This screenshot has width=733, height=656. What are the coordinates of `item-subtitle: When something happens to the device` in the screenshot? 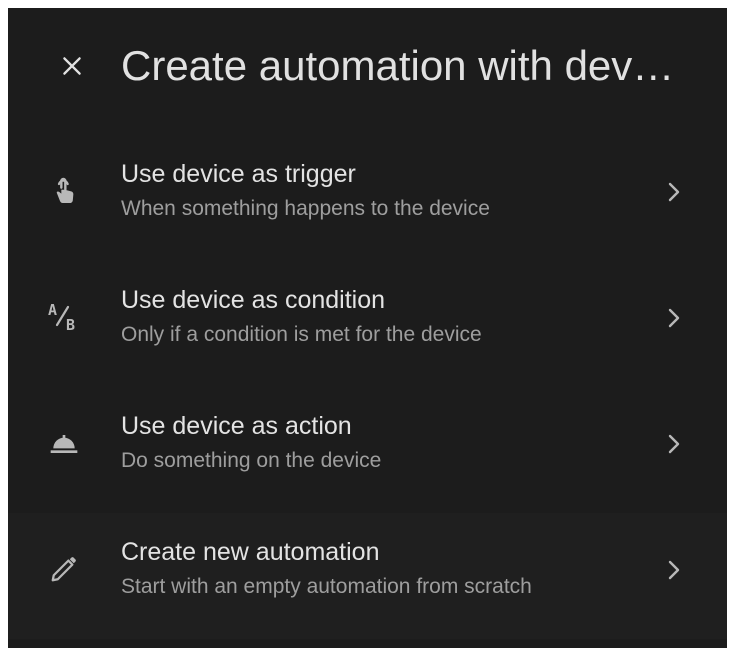 It's located at (305, 208).